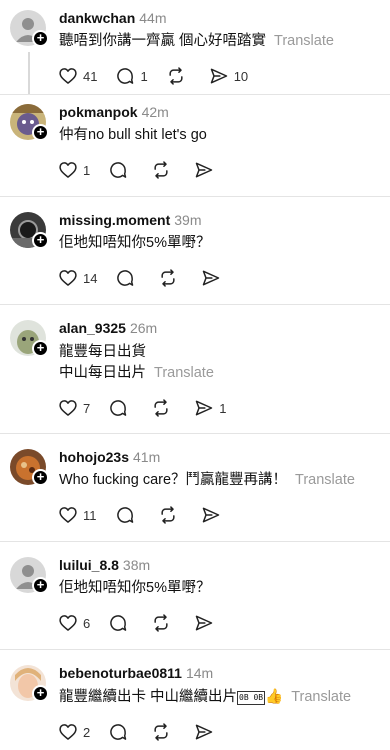 The width and height of the screenshot is (390, 750). Describe the element at coordinates (136, 565) in the screenshot. I see `timestamp: 38m` at that location.